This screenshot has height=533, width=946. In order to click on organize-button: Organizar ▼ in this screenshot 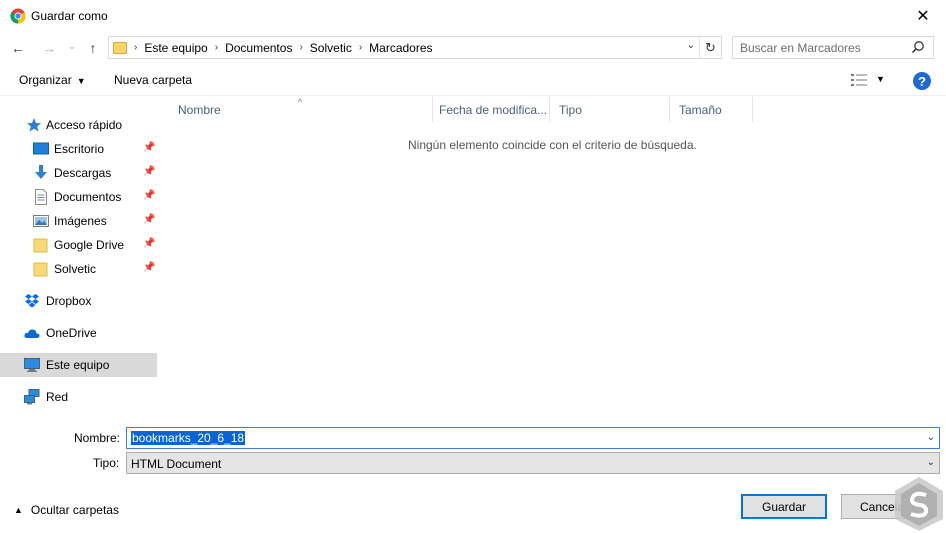, I will do `click(52, 80)`.